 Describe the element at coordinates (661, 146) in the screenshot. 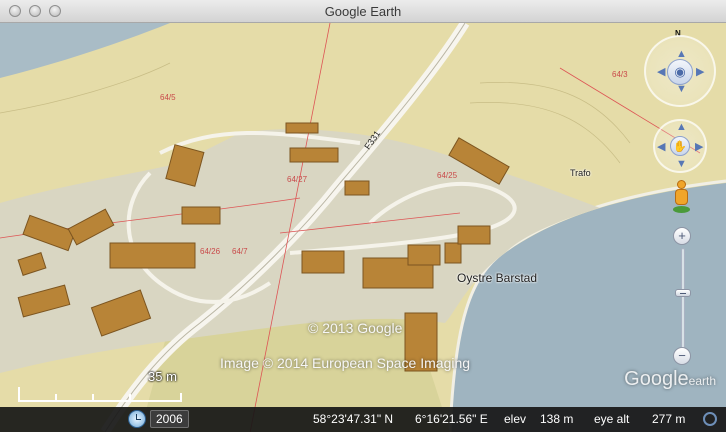

I see `move-left-arrow-icon: ◀` at that location.